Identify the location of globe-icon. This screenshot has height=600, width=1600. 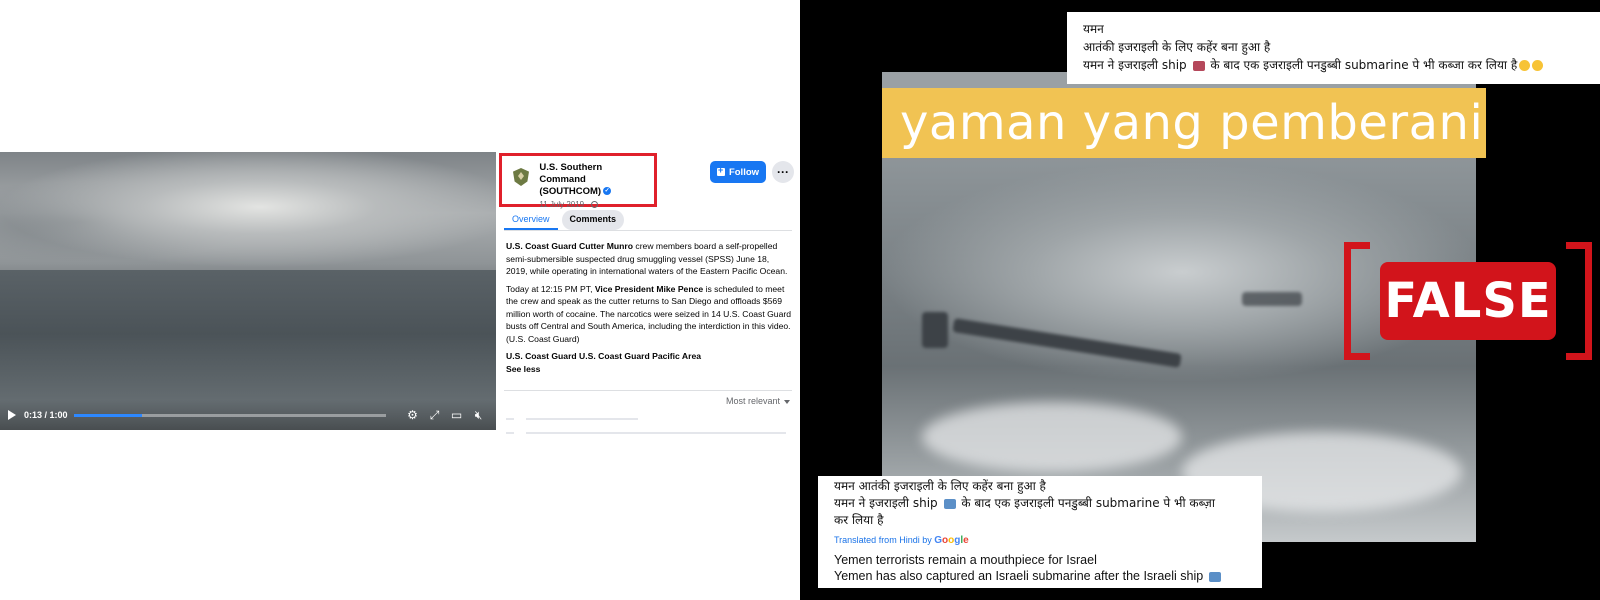
(595, 205).